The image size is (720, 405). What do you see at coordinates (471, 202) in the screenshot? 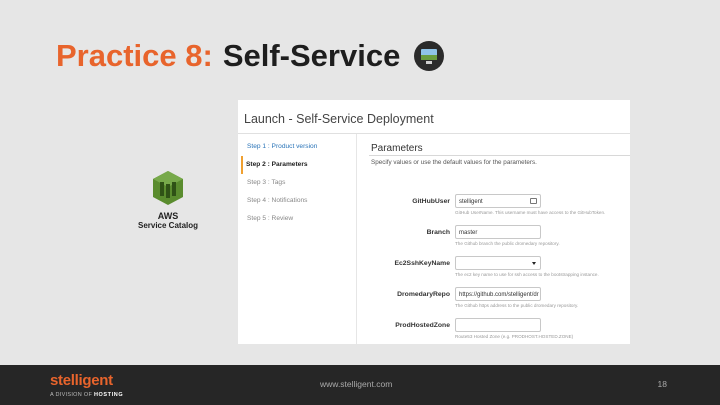
I see `input-value: stelligent` at bounding box center [471, 202].